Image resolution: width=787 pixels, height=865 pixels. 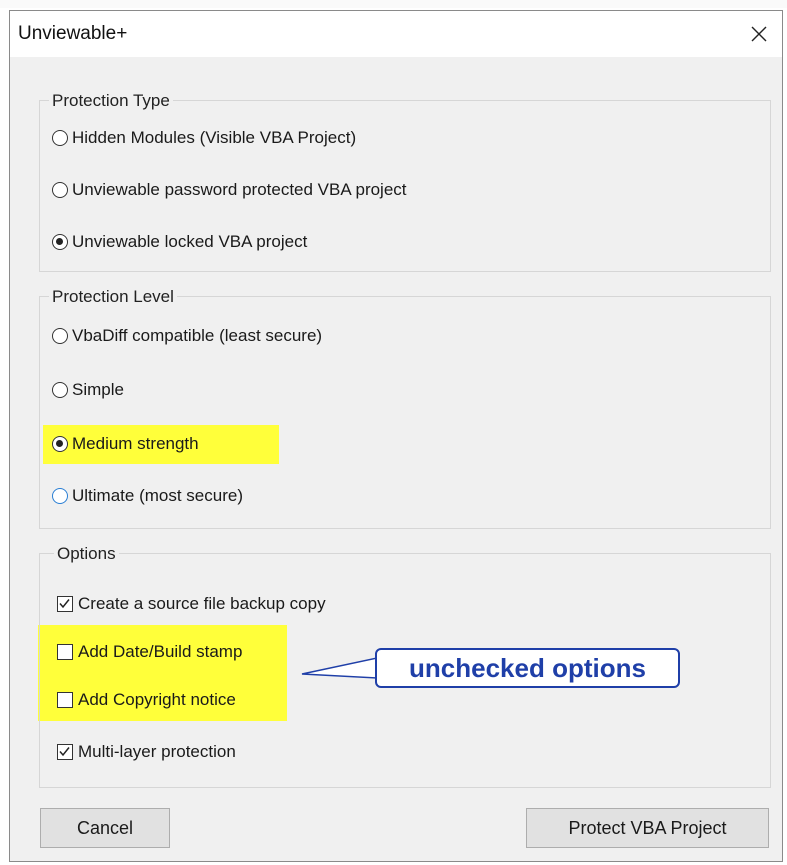 I want to click on radio-simple: Simple, so click(x=88, y=390).